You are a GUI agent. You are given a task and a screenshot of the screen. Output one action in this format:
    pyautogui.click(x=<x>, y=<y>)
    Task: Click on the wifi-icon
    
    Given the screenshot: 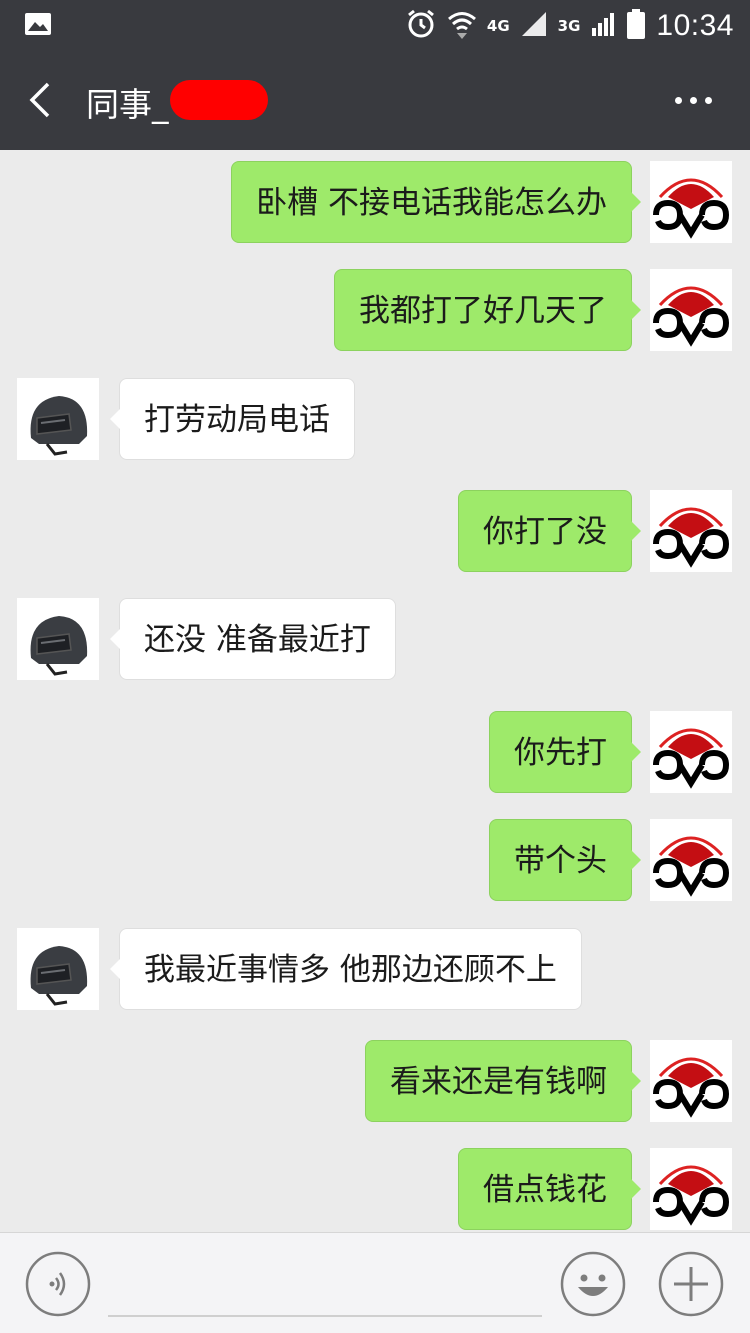 What is the action you would take?
    pyautogui.click(x=462, y=26)
    